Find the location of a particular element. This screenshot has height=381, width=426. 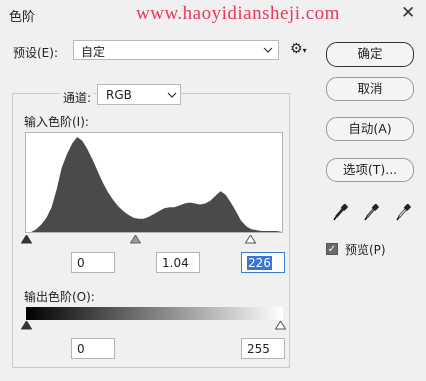

ok-button: 确定 is located at coordinates (370, 54).